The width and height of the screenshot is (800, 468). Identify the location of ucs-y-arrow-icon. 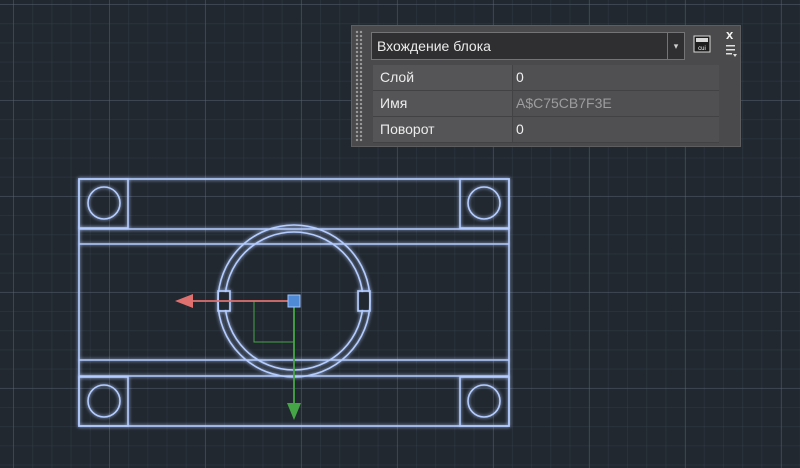
(294, 411).